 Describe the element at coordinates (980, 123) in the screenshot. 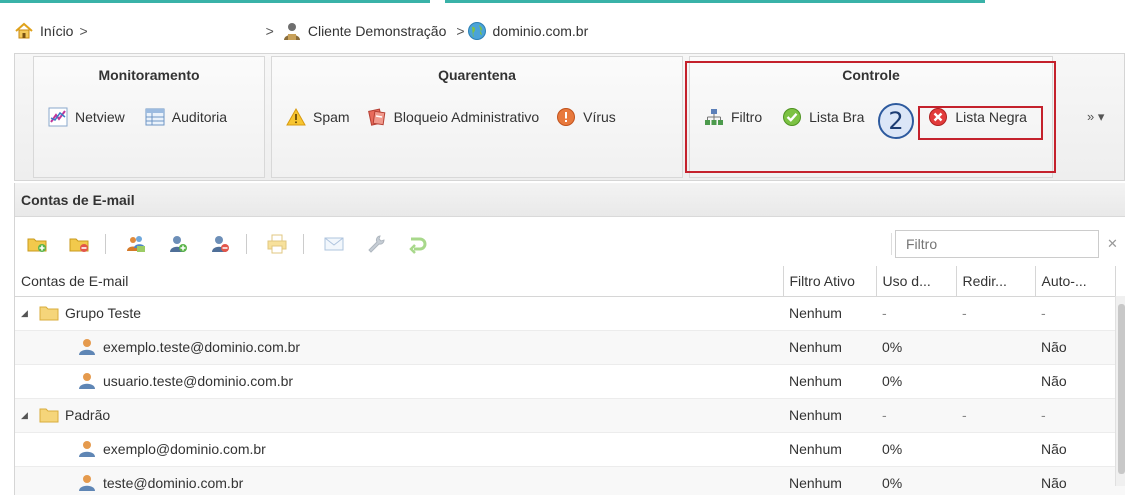

I see `lista-negra-highlight-box` at that location.